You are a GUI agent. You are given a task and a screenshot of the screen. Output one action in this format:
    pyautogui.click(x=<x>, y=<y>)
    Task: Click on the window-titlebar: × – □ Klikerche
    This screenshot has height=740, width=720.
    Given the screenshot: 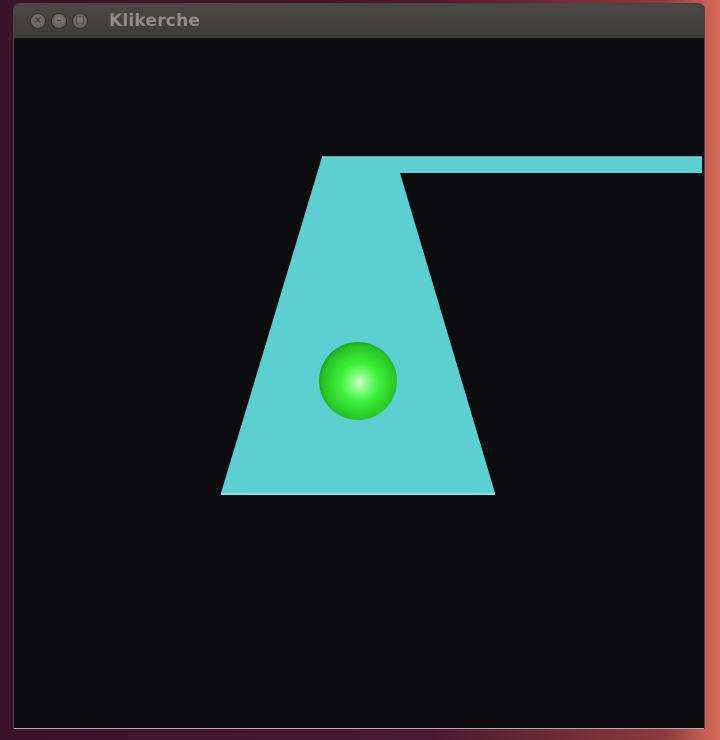 What is the action you would take?
    pyautogui.click(x=359, y=21)
    